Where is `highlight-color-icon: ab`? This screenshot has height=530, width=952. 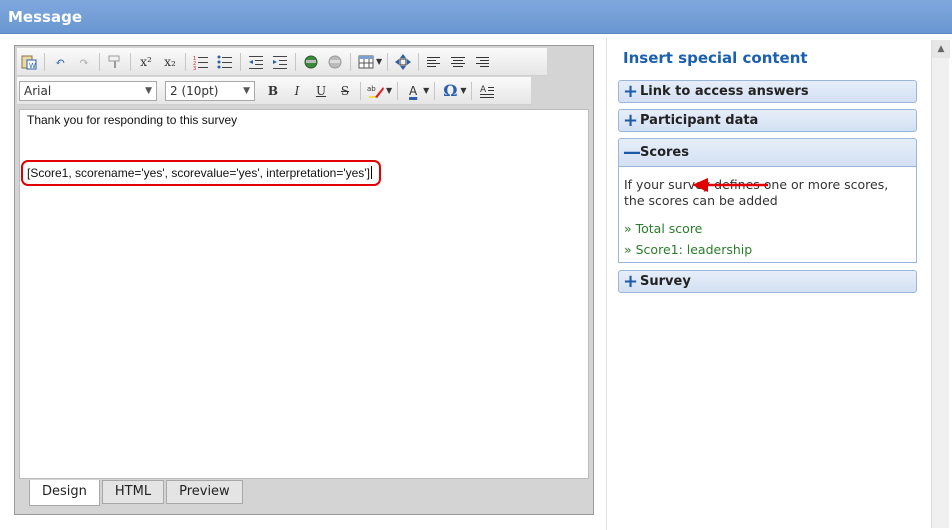
highlight-color-icon: ab is located at coordinates (376, 91).